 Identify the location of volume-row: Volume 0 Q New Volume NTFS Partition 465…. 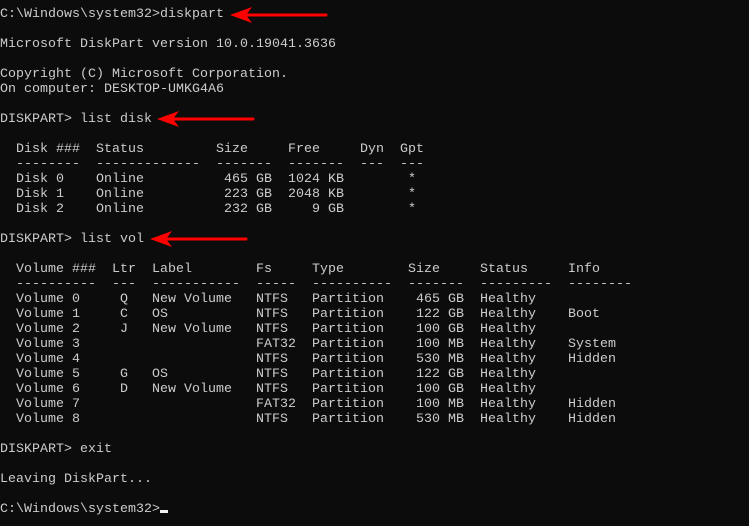
(268, 298).